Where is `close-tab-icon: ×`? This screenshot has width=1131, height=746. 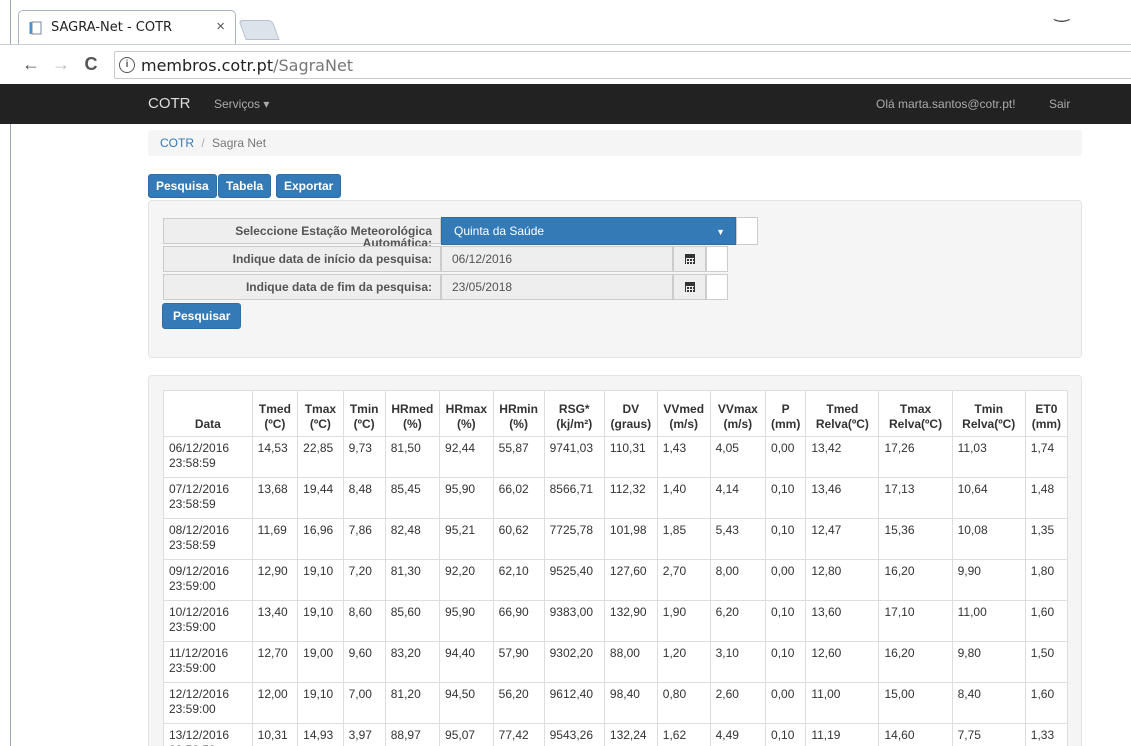 close-tab-icon: × is located at coordinates (220, 26).